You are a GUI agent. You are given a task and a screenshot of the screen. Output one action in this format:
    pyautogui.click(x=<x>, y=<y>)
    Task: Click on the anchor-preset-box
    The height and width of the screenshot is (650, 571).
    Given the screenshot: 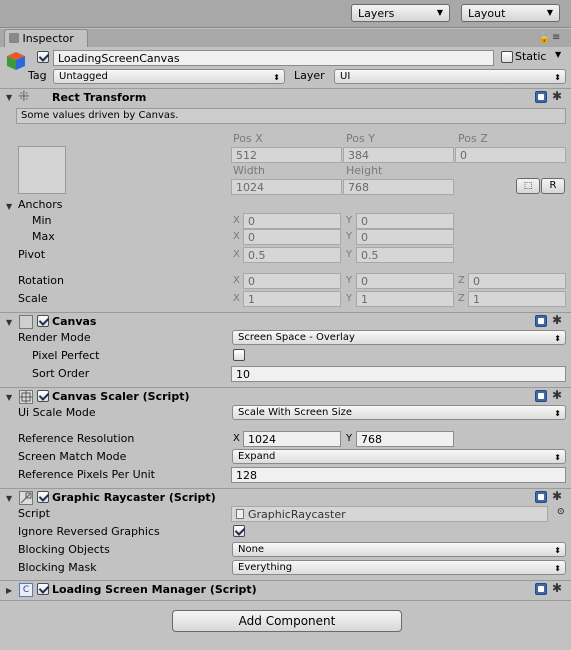 What is the action you would take?
    pyautogui.click(x=42, y=170)
    